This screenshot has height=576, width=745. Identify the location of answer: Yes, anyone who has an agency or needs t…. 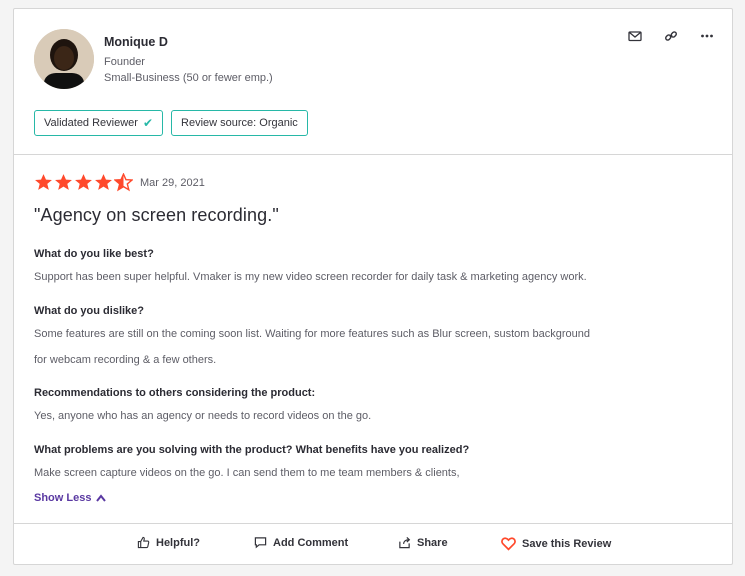
(203, 416).